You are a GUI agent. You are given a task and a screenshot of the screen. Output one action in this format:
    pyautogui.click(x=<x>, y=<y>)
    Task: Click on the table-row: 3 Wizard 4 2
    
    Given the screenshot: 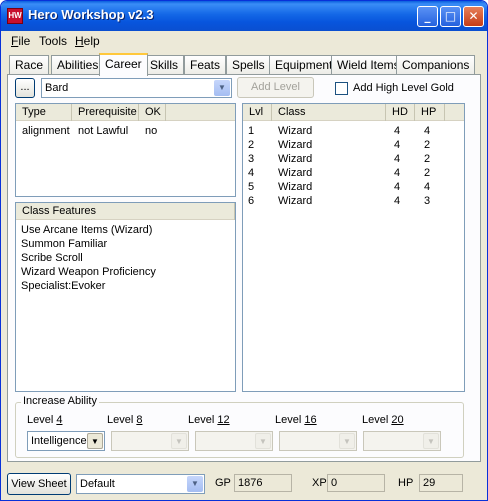 What is the action you would take?
    pyautogui.click(x=353, y=159)
    